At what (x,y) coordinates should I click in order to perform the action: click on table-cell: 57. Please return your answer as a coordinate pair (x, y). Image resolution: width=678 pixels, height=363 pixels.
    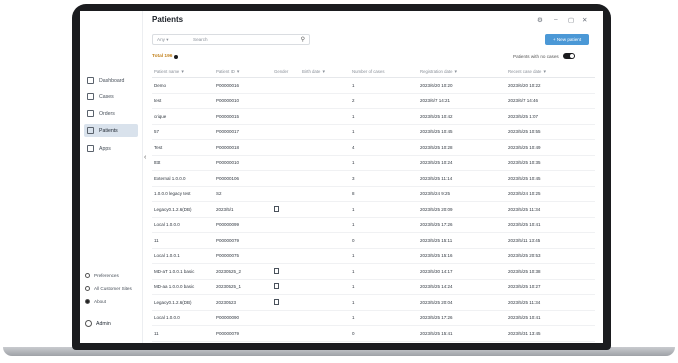
    Looking at the image, I should click on (183, 132).